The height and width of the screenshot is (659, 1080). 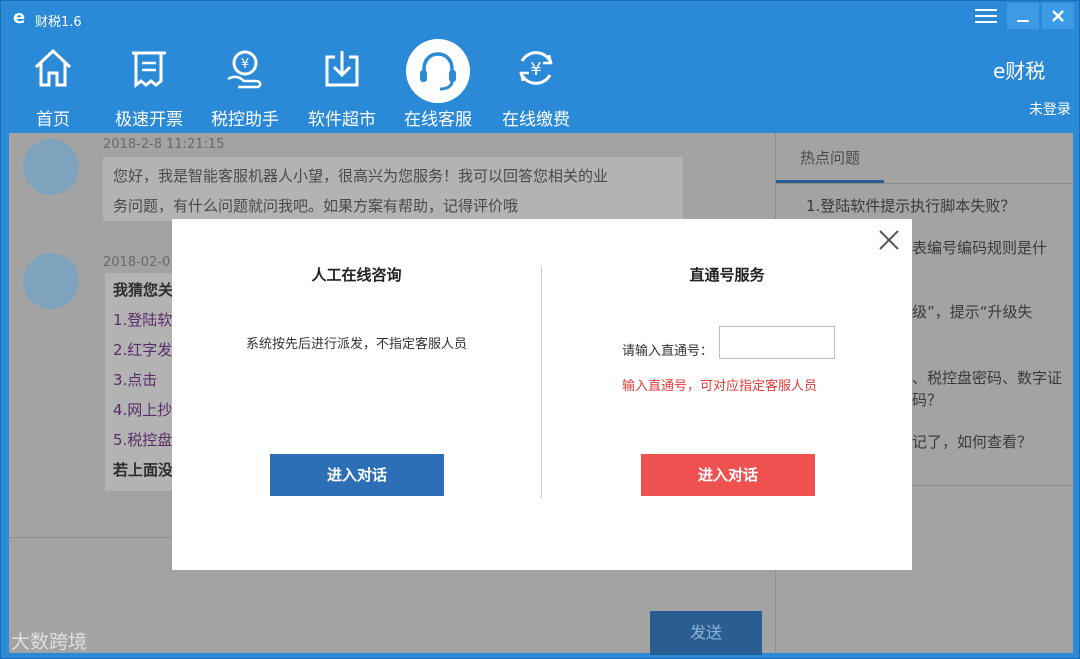 I want to click on nav-online-service: 在线客服, so click(x=438, y=85).